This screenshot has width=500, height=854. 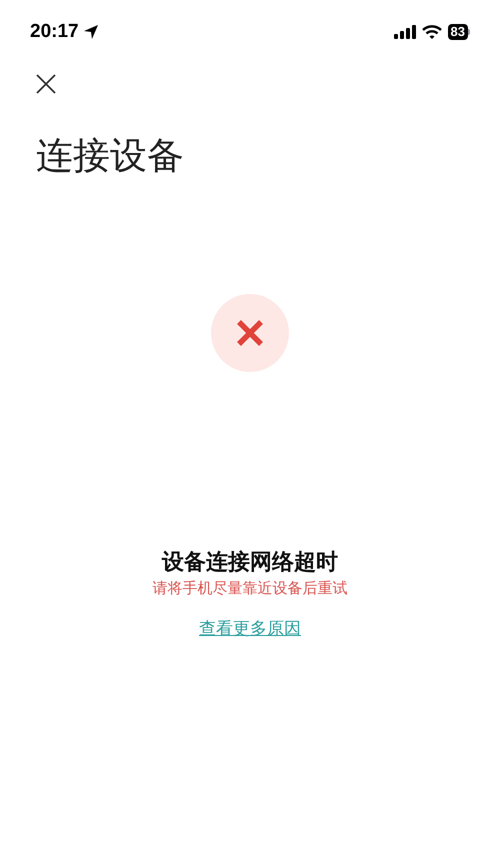 I want to click on signal-icon, so click(x=405, y=32).